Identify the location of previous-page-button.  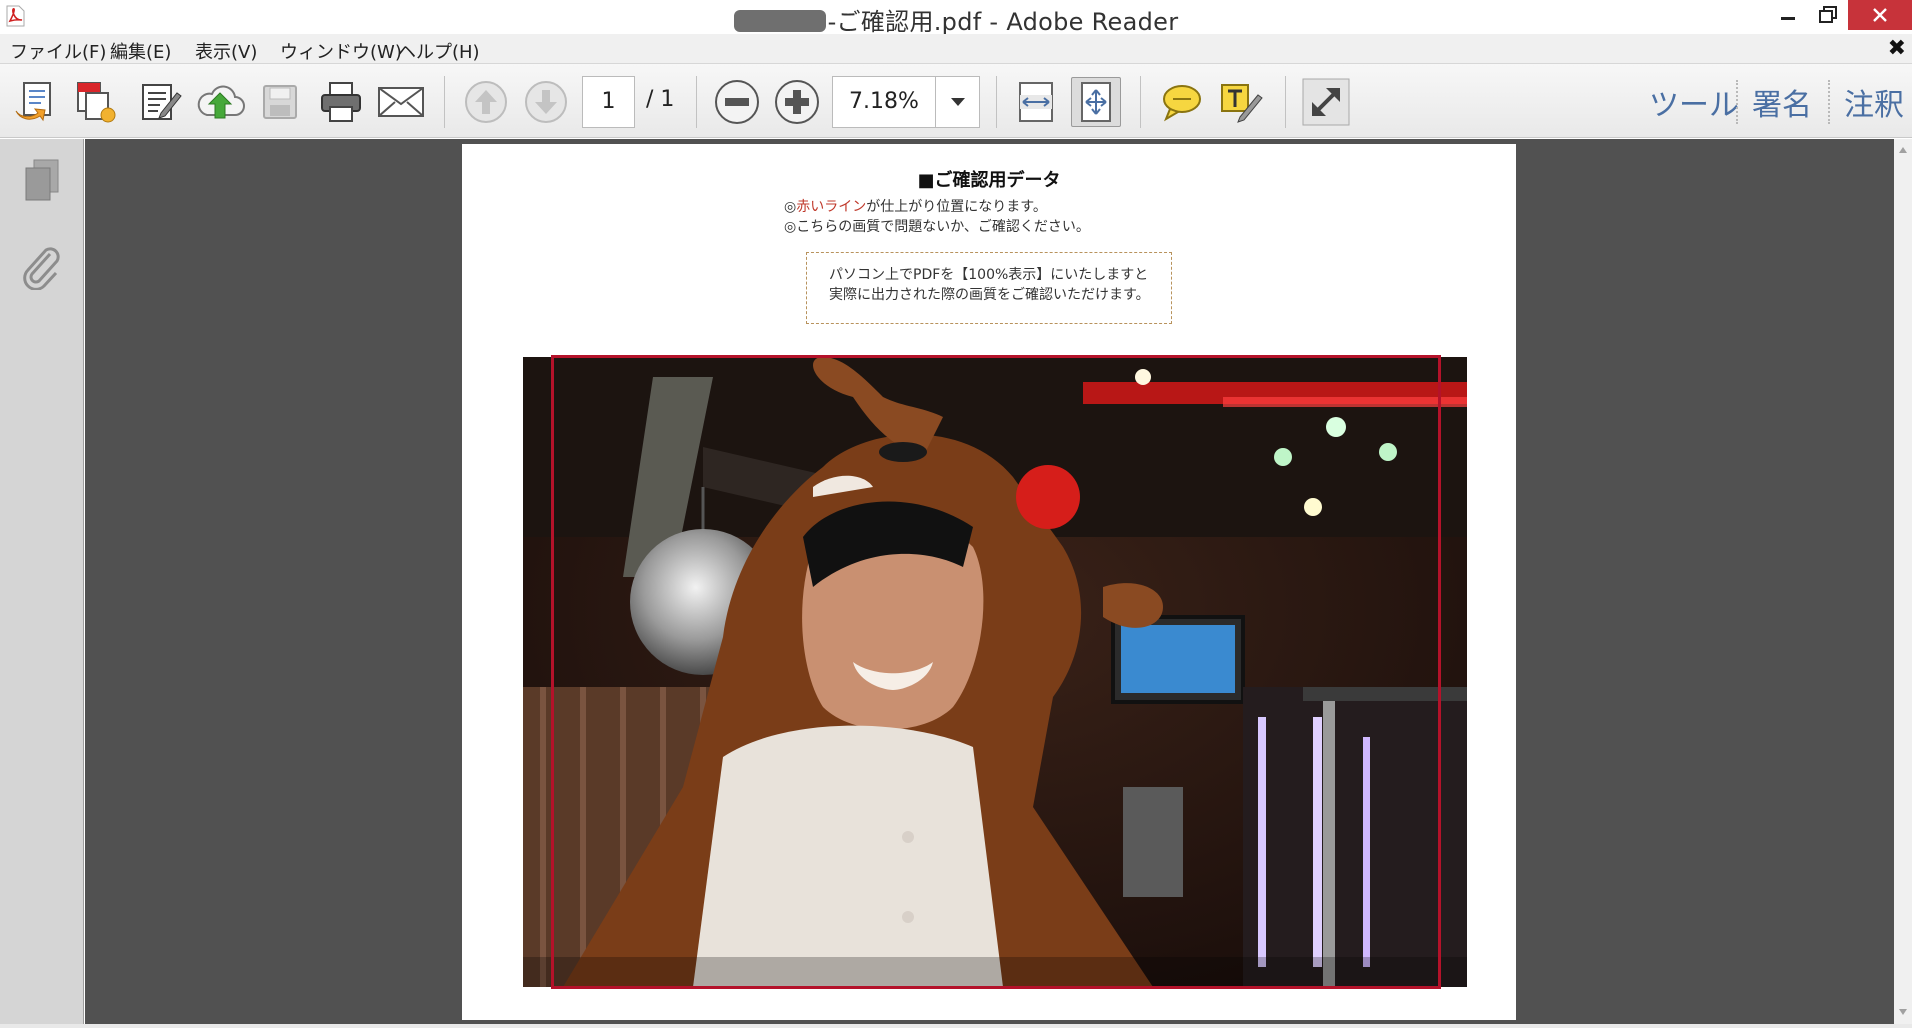
(486, 102).